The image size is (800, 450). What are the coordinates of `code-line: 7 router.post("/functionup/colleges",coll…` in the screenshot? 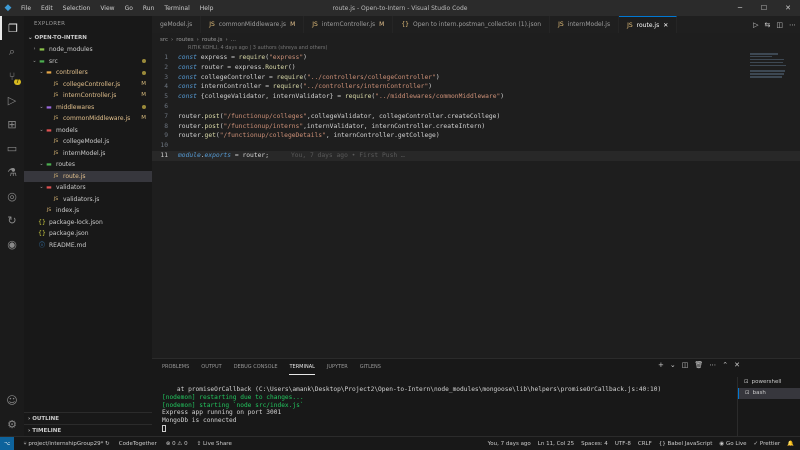 It's located at (476, 117).